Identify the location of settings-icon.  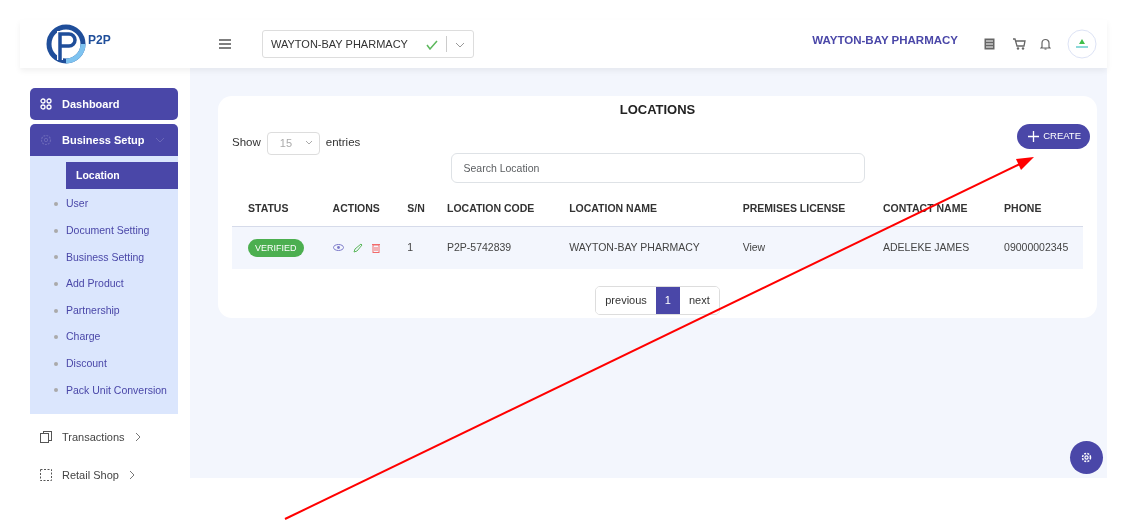
(1086, 457).